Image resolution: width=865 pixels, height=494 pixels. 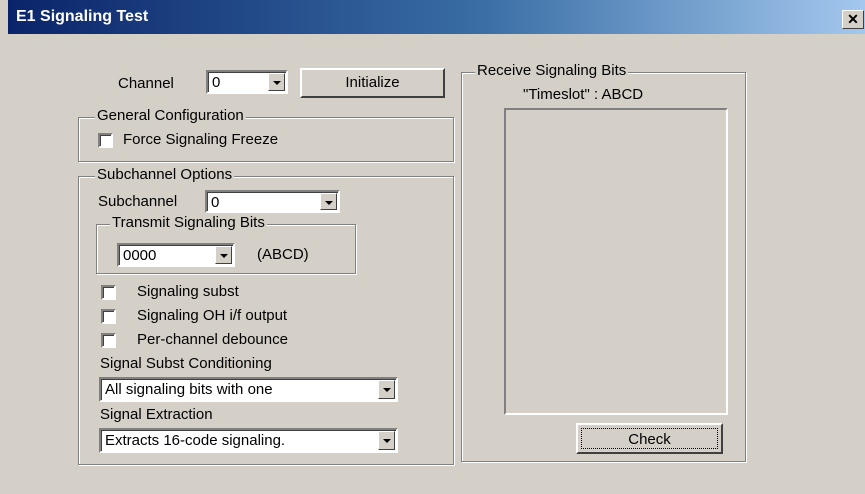 I want to click on channel-value: 0, so click(x=216, y=82).